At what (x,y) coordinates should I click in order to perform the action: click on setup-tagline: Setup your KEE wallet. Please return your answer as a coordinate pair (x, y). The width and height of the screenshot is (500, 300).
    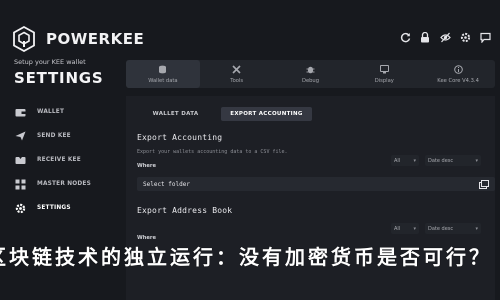
    Looking at the image, I should click on (50, 62).